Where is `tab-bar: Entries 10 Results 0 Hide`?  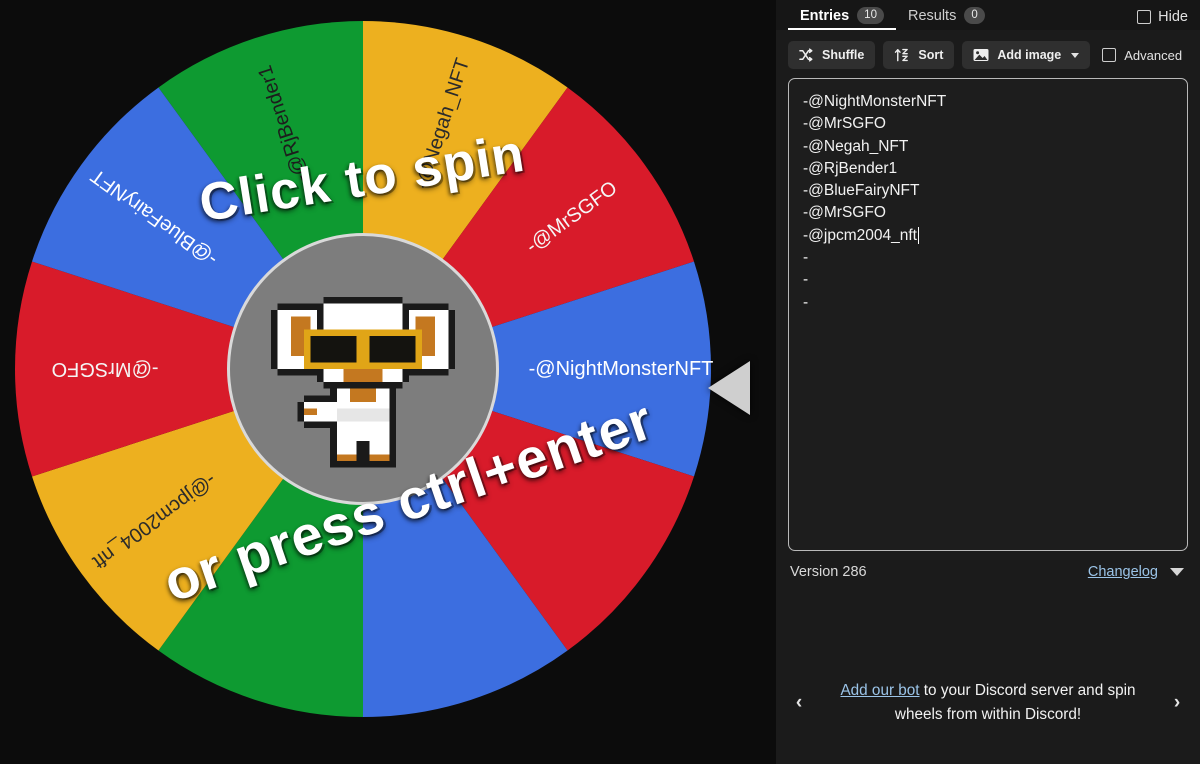
tab-bar: Entries 10 Results 0 Hide is located at coordinates (988, 15).